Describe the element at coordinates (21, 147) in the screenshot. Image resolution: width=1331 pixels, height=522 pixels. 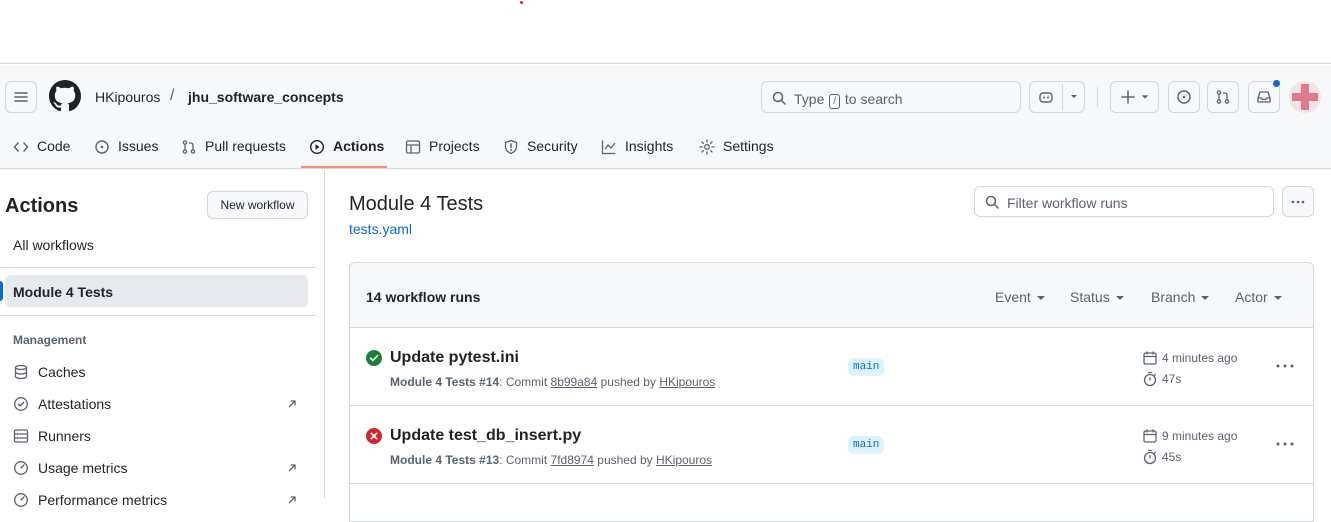
I see `code-icon` at that location.